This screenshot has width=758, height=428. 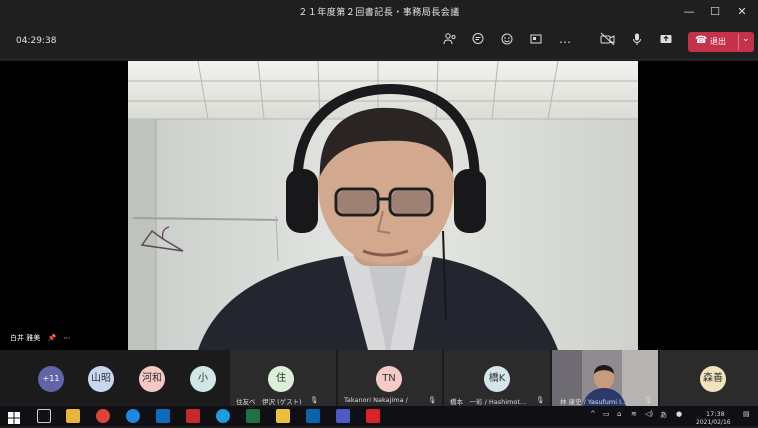 I want to click on speaker-more-button: ⋯, so click(x=66, y=338).